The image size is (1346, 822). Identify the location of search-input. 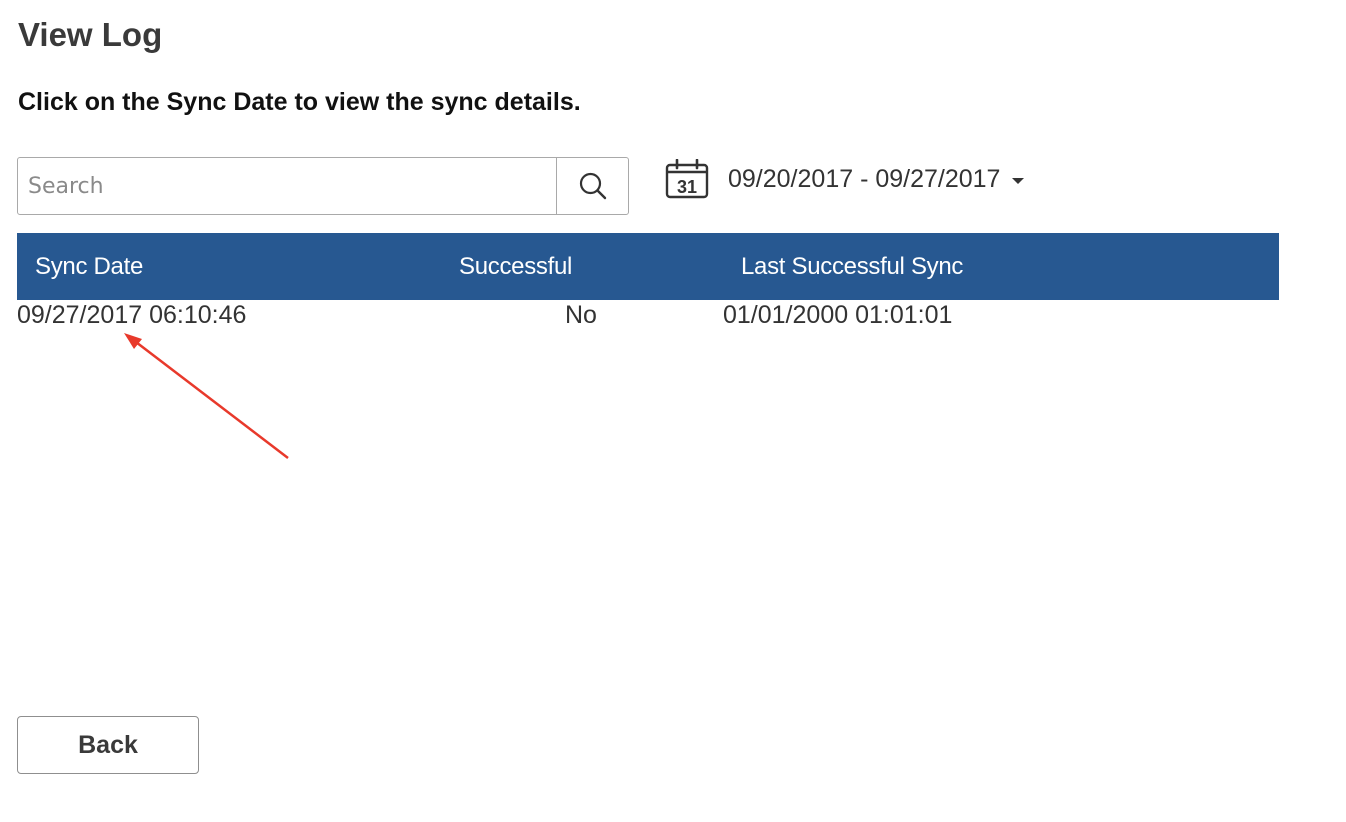
(287, 186).